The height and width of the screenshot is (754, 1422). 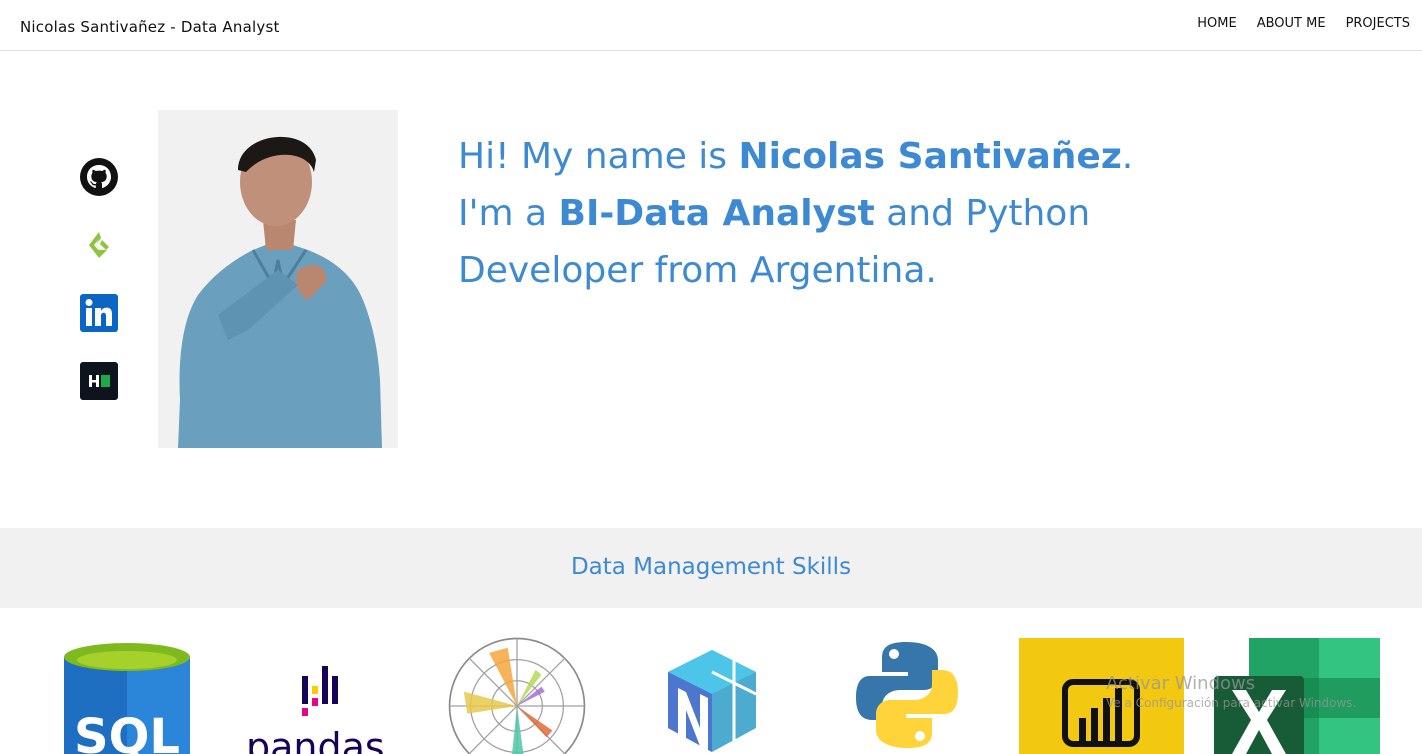 What do you see at coordinates (315, 739) in the screenshot?
I see `pandas-text: pandas` at bounding box center [315, 739].